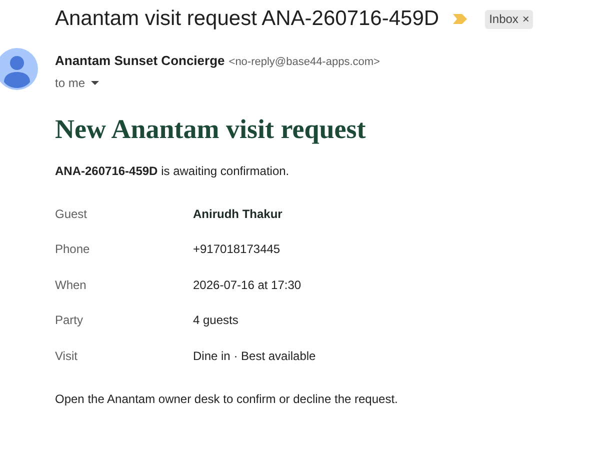 This screenshot has height=454, width=600. Describe the element at coordinates (215, 321) in the screenshot. I see `detail-value: 4 guests` at that location.